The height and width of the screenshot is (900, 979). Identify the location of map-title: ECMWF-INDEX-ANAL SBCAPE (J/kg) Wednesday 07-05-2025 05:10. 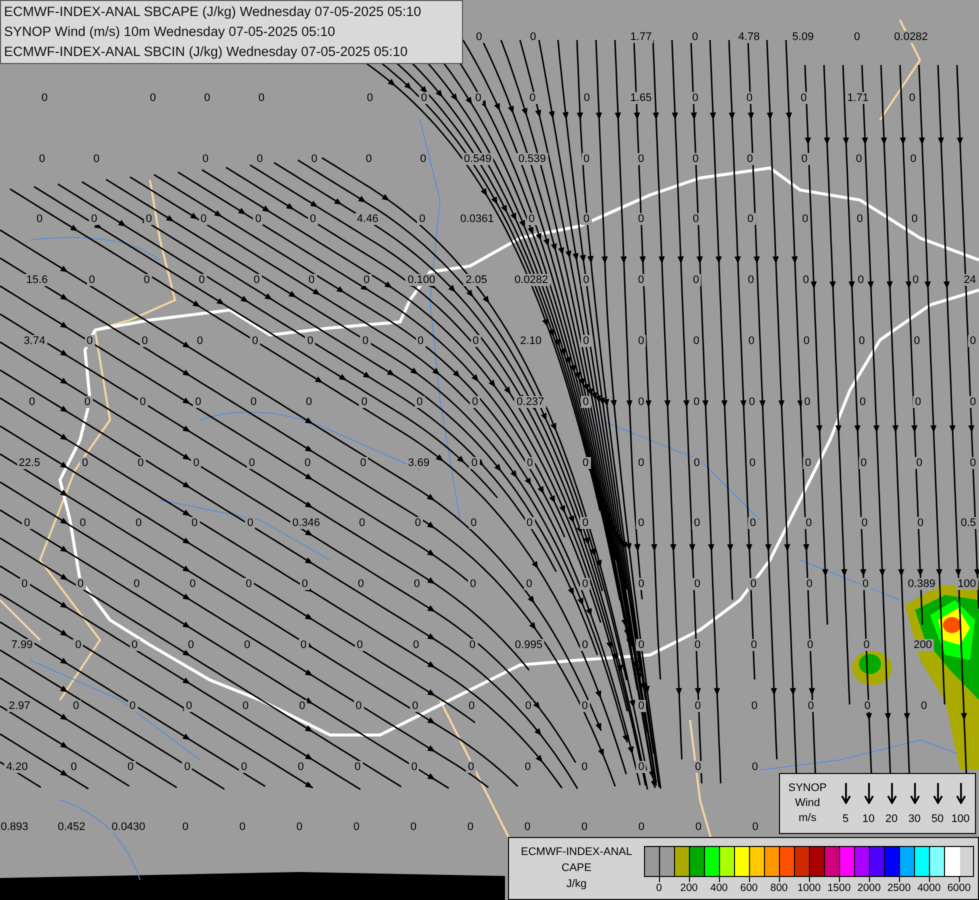
(213, 12).